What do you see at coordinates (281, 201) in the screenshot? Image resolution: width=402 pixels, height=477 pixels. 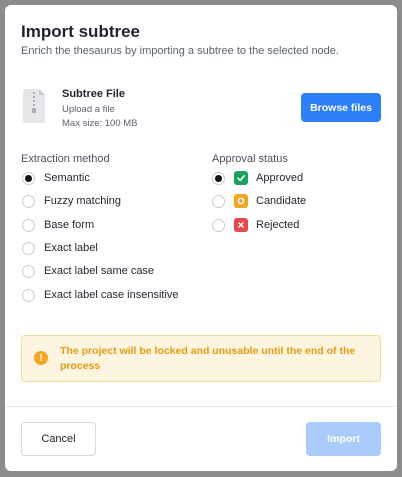 I see `option-label: Candidate` at bounding box center [281, 201].